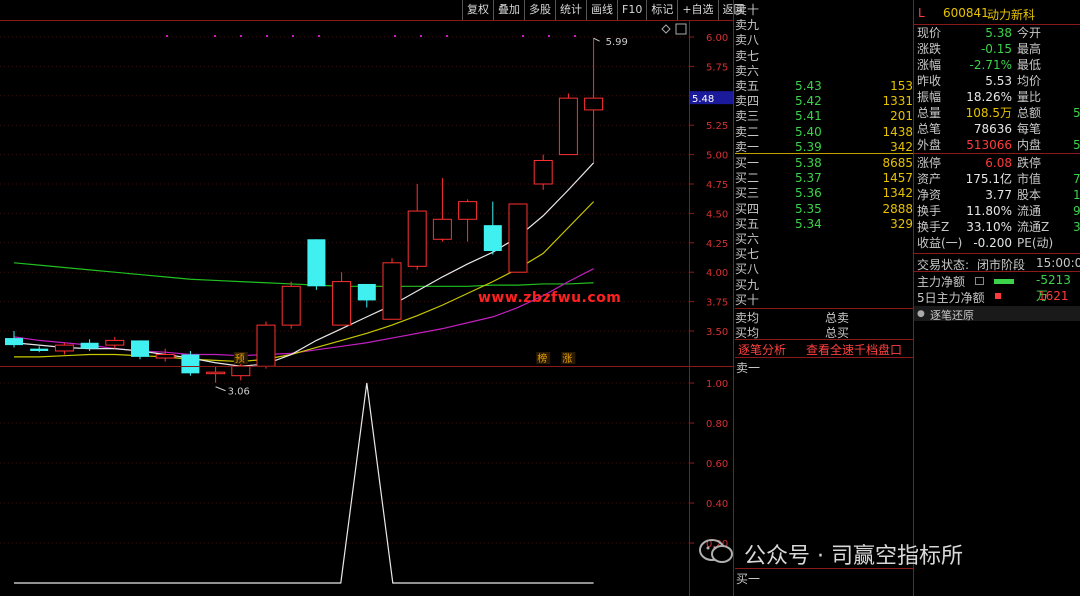 The image size is (1080, 596). Describe the element at coordinates (998, 163) in the screenshot. I see `quote-value: 6.08` at that location.